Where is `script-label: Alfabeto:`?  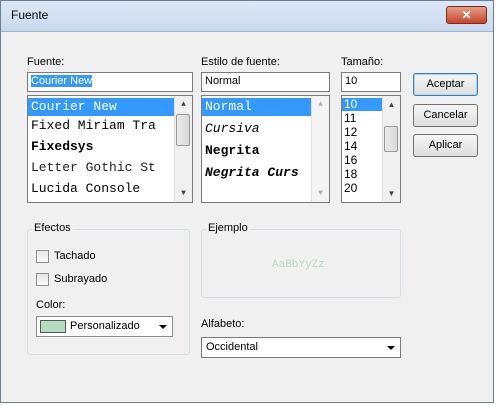 script-label: Alfabeto: is located at coordinates (223, 324).